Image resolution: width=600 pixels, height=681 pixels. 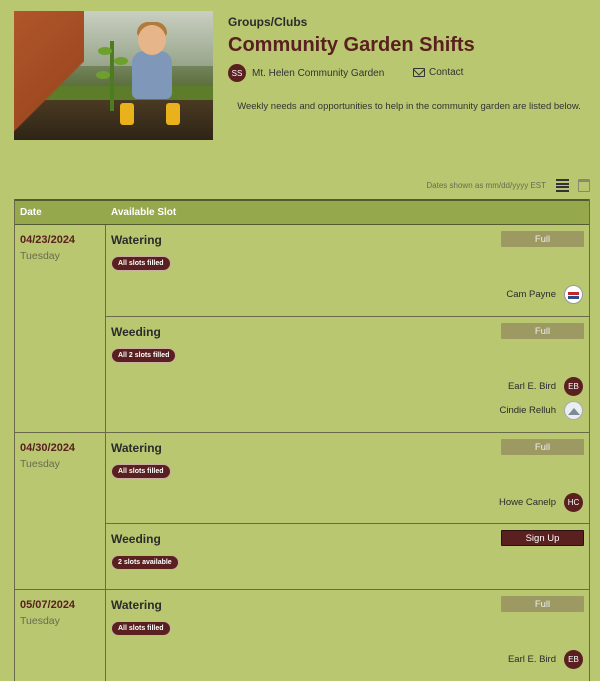 What do you see at coordinates (347, 271) in the screenshot?
I see `slot-row: Watering All slots filled Full Cam Payne` at bounding box center [347, 271].